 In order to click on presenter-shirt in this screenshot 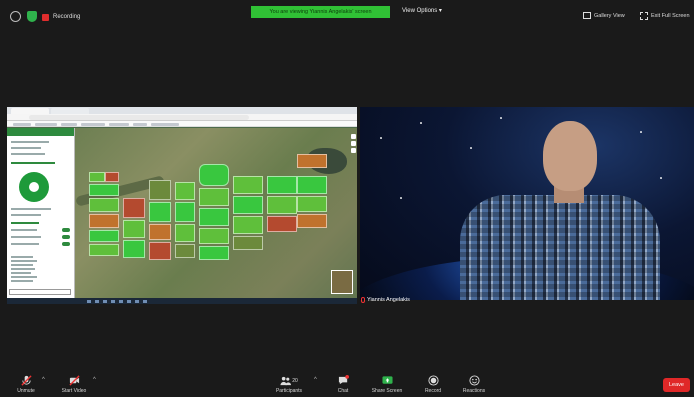, I will do `click(560, 247)`.